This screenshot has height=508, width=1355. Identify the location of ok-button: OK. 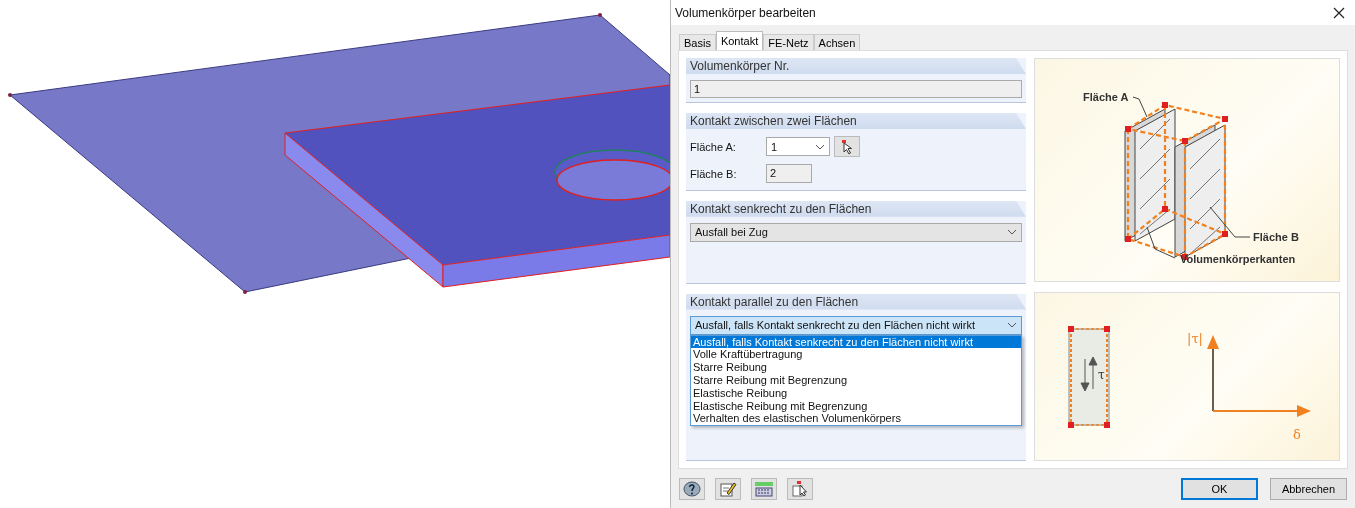
(1219, 489).